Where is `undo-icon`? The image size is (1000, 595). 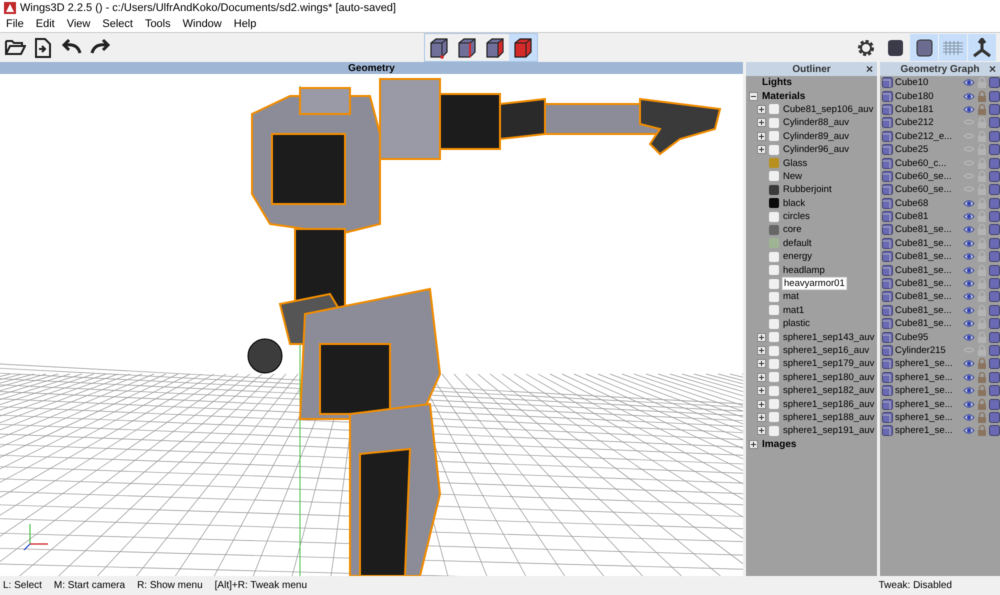
undo-icon is located at coordinates (71, 45).